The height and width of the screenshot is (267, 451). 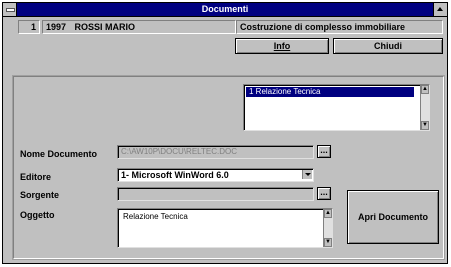 I want to click on title-bar: Documenti, so click(x=225, y=10).